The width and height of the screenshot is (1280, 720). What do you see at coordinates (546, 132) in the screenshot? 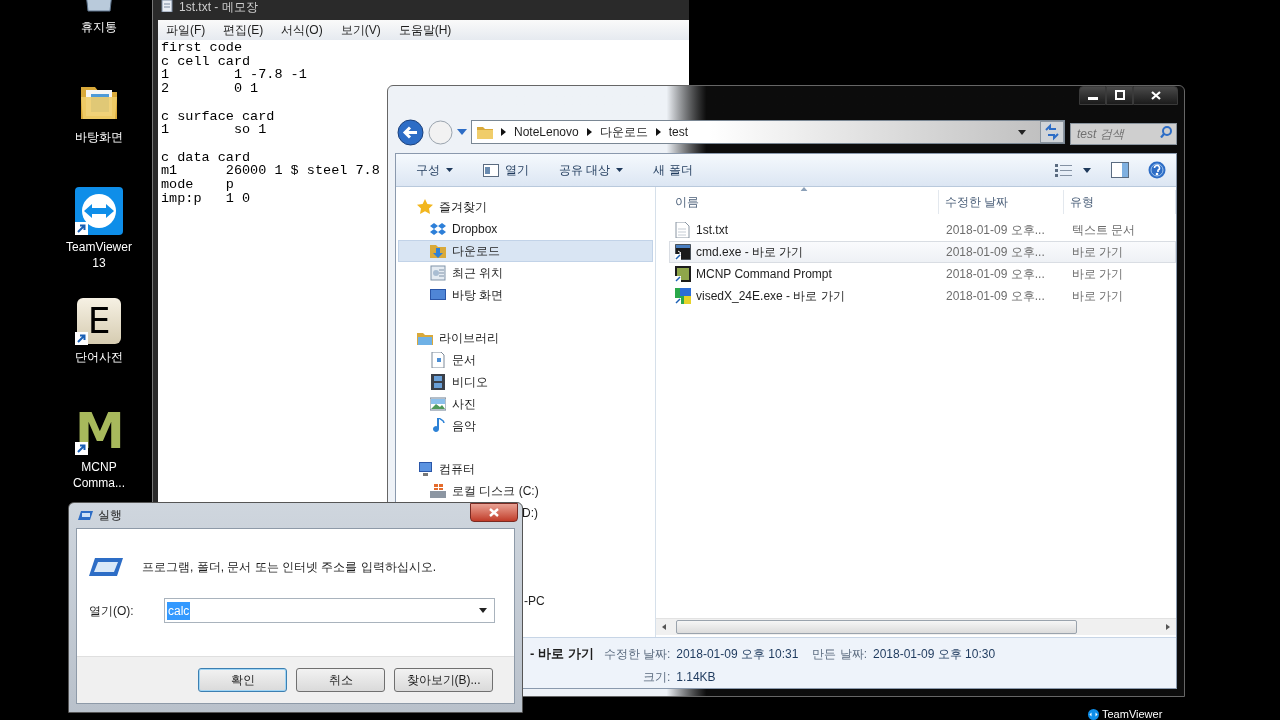
I see `breadcrumb: NoteLenovo` at bounding box center [546, 132].